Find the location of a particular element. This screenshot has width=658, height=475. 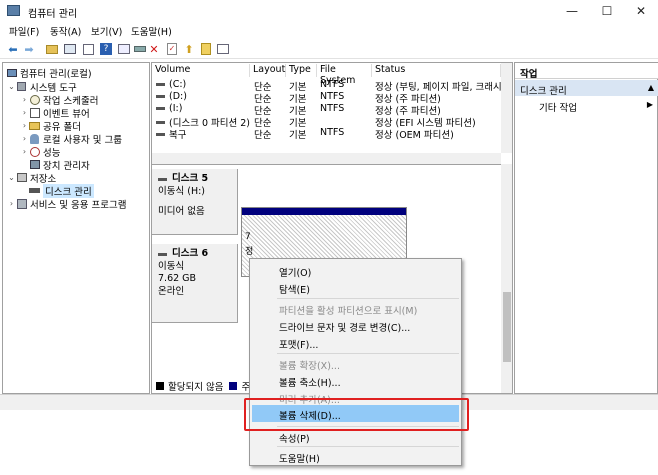

tree-item-services-apps: › 서비스 및 응용 프로그램 is located at coordinates (66, 204).